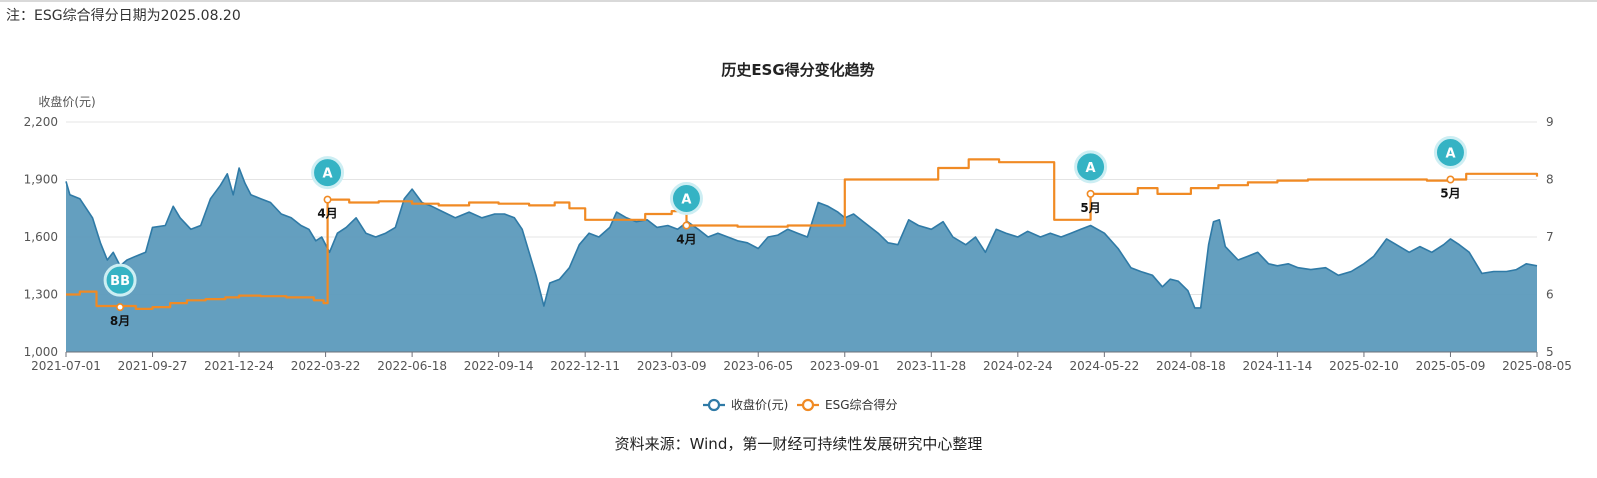 The image size is (1597, 478). Describe the element at coordinates (797, 70) in the screenshot. I see `chart-title: 历史ESG得分变化趋势` at that location.